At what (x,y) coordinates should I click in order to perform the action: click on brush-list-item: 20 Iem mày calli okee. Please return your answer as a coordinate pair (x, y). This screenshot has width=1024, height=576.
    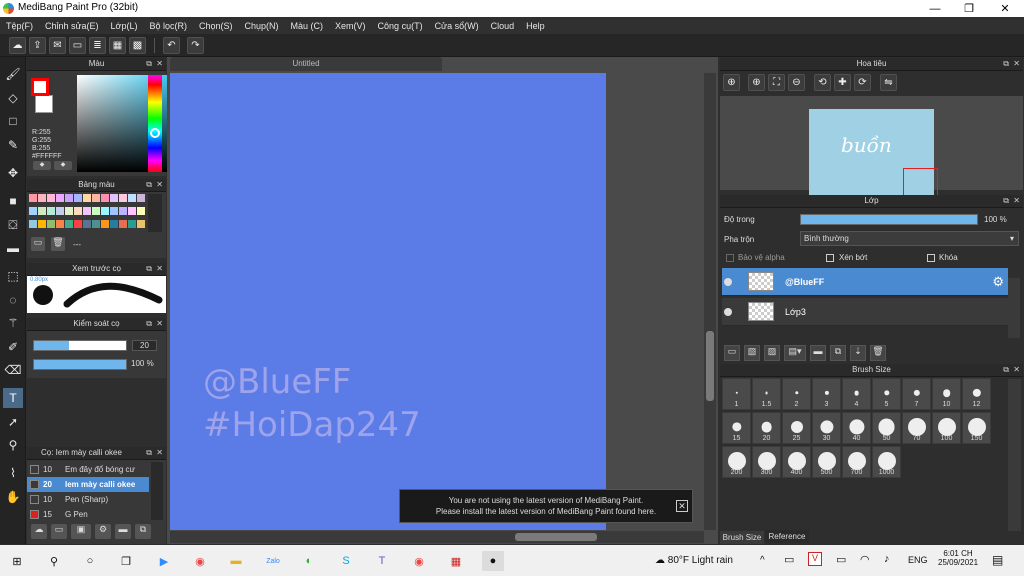
    Looking at the image, I should click on (88, 484).